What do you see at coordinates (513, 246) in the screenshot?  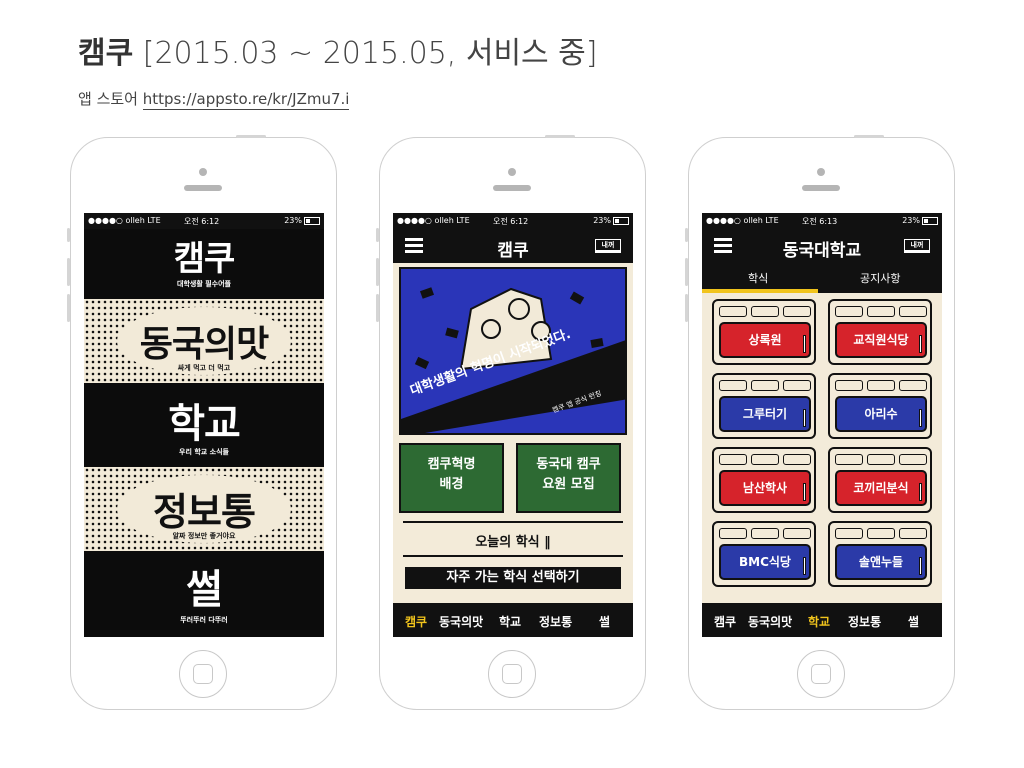 I see `nav-bar: 캠쿠 내꺼` at bounding box center [513, 246].